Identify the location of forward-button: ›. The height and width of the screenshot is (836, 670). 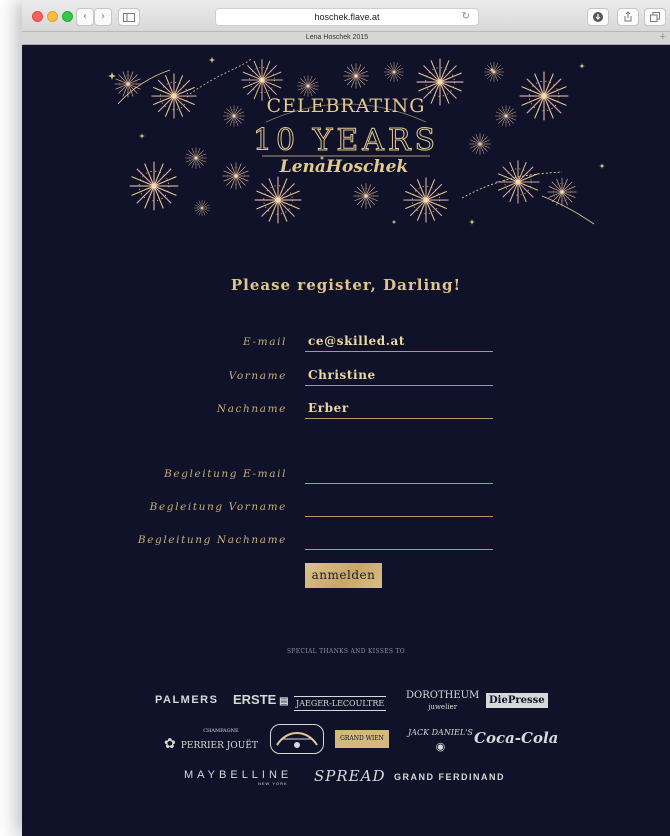
(103, 17).